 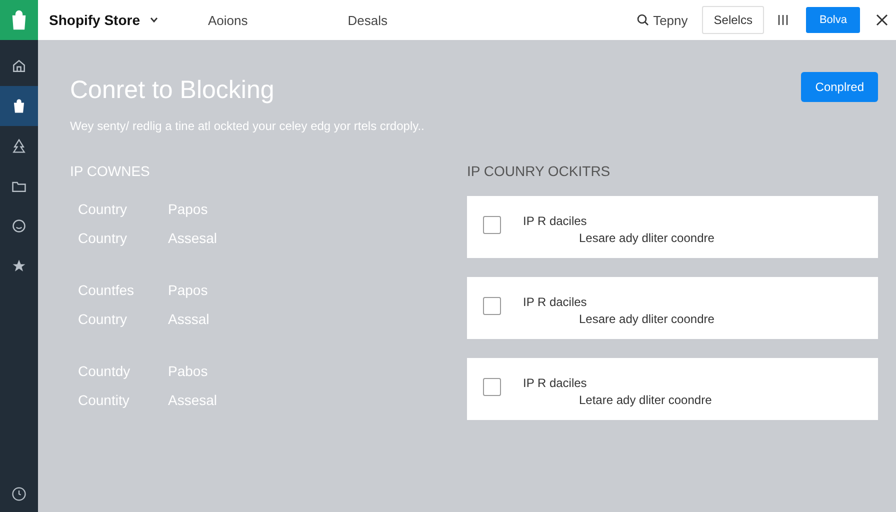 I want to click on tree-icon, so click(x=19, y=146).